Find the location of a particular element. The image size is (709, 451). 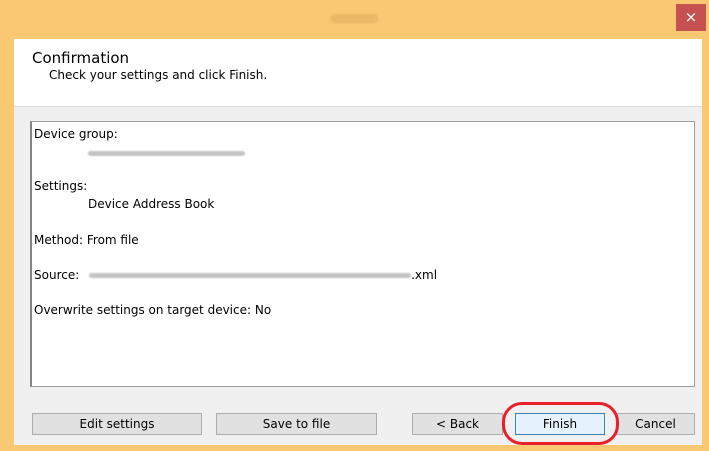

source-path-redacted is located at coordinates (250, 275).